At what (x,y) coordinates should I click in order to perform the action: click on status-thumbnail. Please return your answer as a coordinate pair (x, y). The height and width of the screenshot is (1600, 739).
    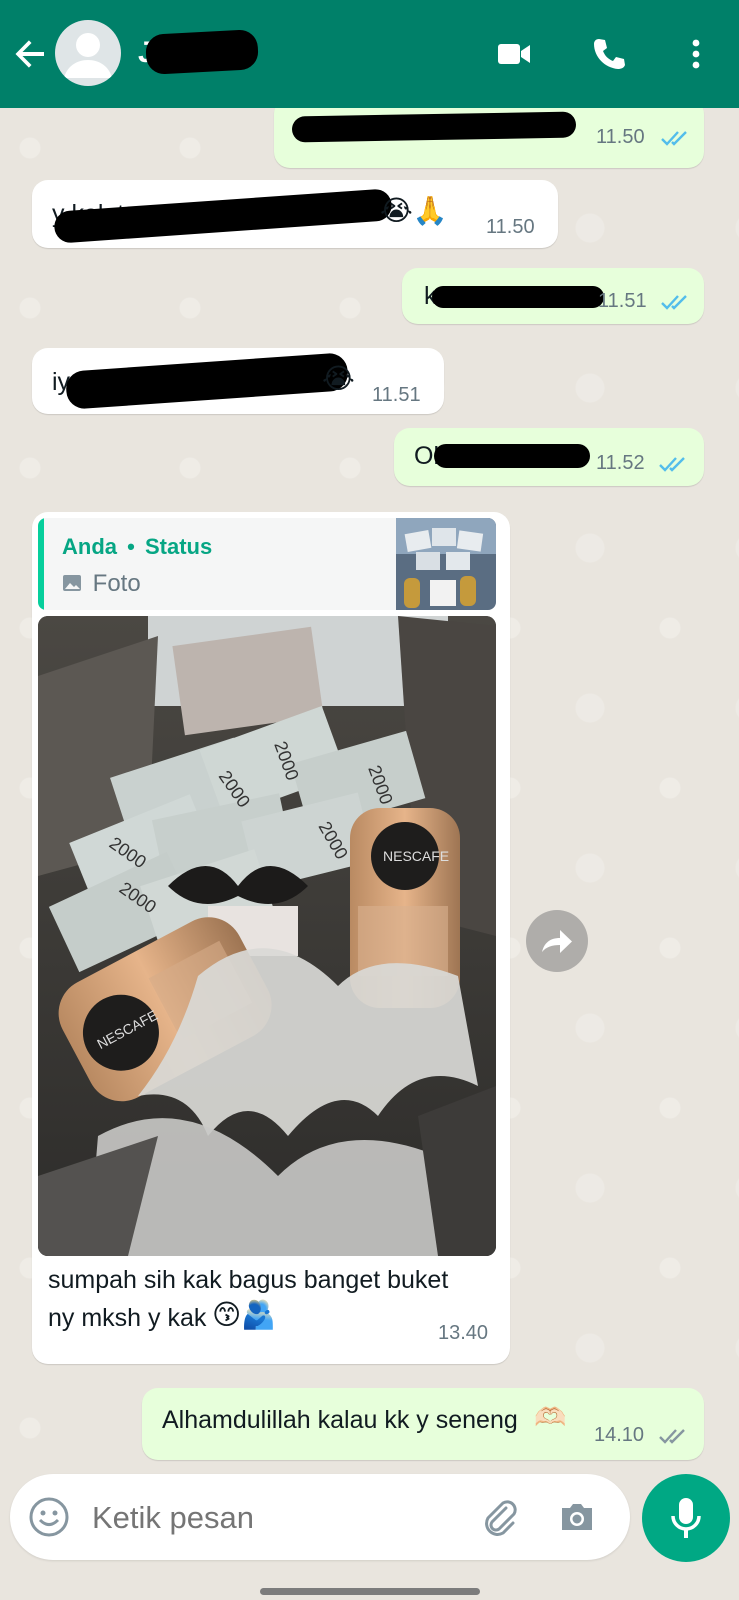
    Looking at the image, I should click on (446, 564).